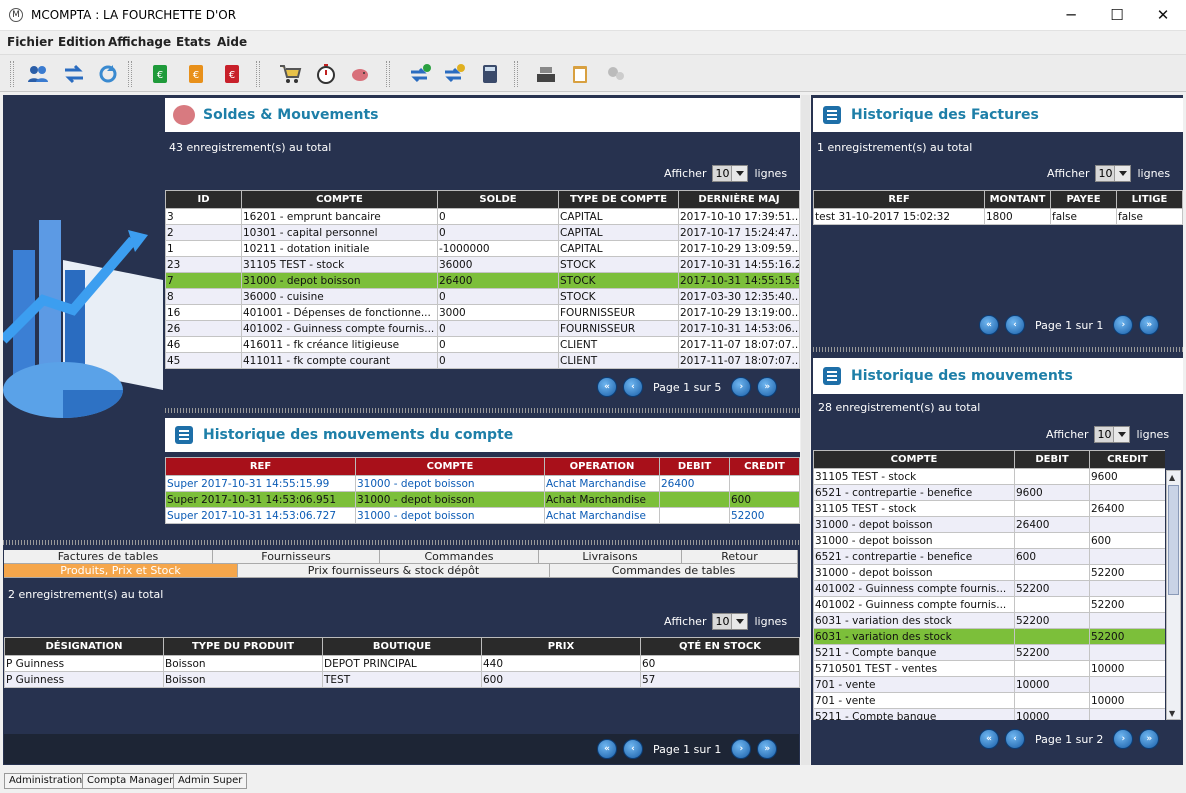 The height and width of the screenshot is (793, 1186). What do you see at coordinates (989, 524) in the screenshot?
I see `table-row: 31000 - depot boisson 26400` at bounding box center [989, 524].